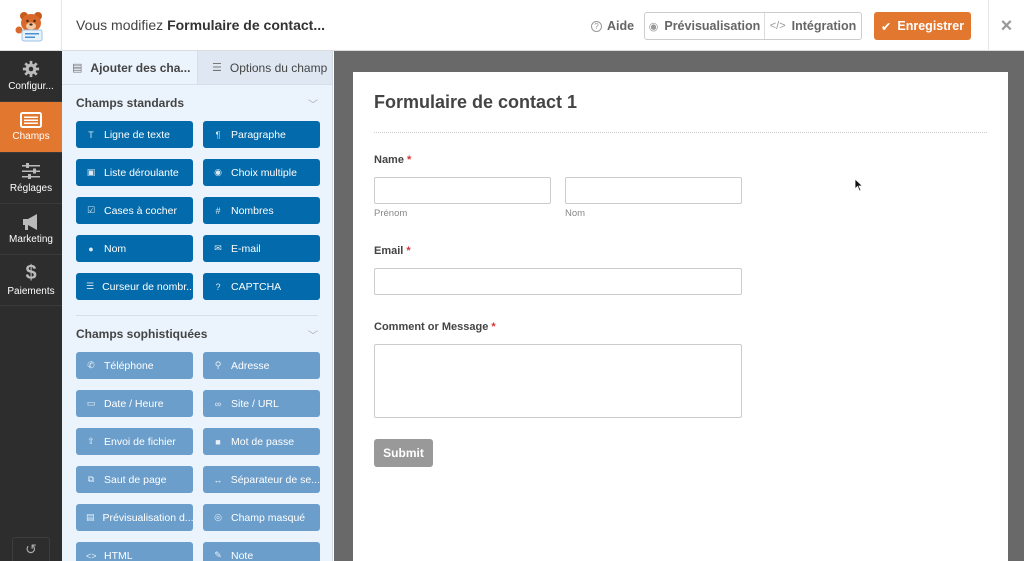 This screenshot has height=561, width=1024. What do you see at coordinates (90, 286) in the screenshot?
I see `slider-icon: ☰` at bounding box center [90, 286].